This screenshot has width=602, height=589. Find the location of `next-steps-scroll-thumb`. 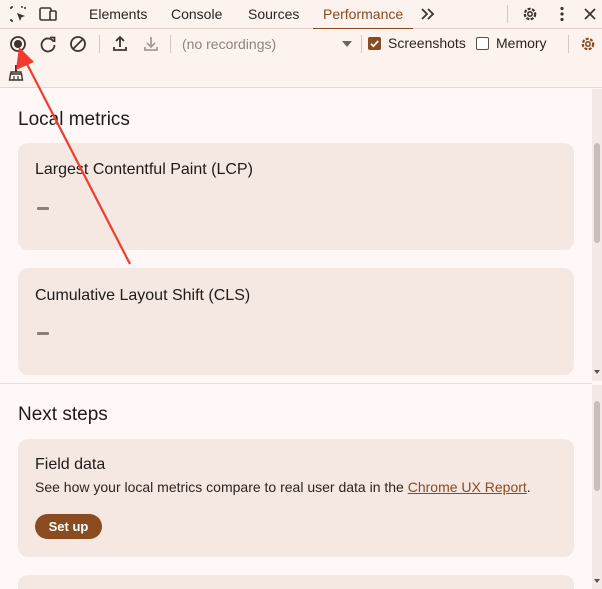

next-steps-scroll-thumb is located at coordinates (597, 446).